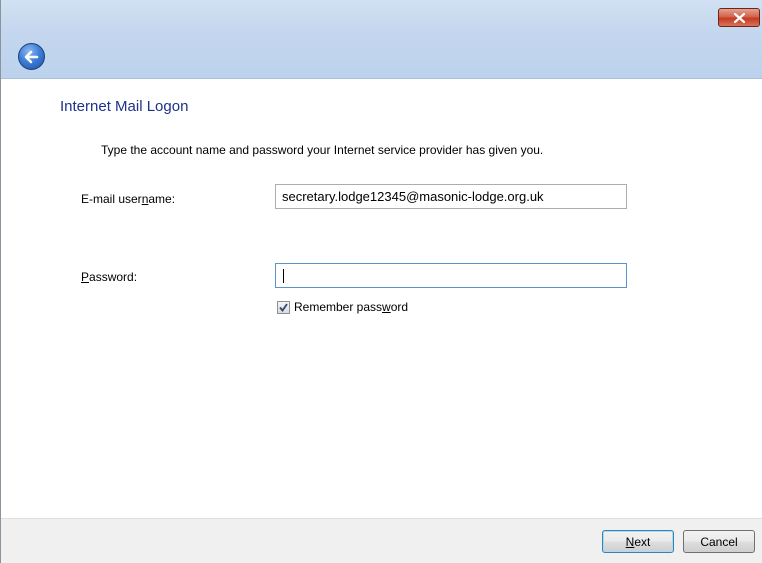 This screenshot has width=762, height=563. What do you see at coordinates (283, 276) in the screenshot?
I see `text-caret` at bounding box center [283, 276].